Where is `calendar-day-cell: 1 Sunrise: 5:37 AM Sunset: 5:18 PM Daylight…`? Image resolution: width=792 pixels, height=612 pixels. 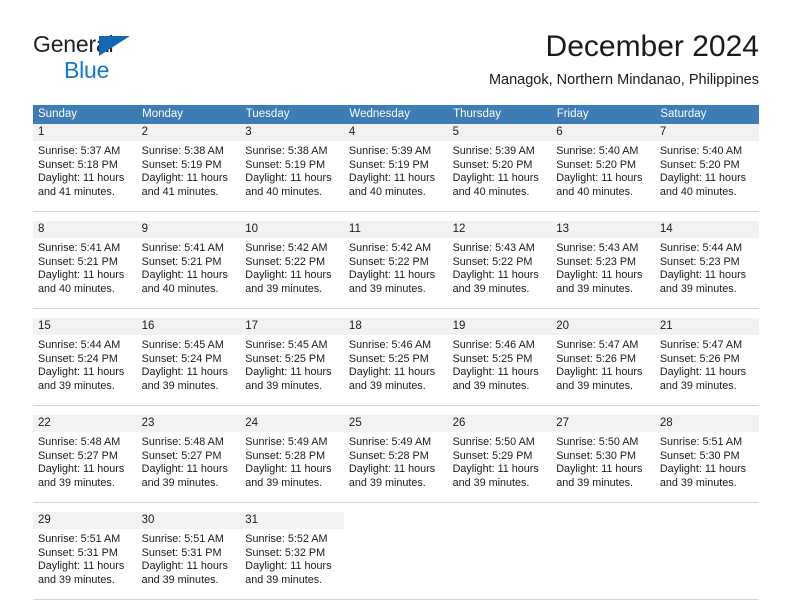 calendar-day-cell: 1 Sunrise: 5:37 AM Sunset: 5:18 PM Daylight… is located at coordinates (85, 168).